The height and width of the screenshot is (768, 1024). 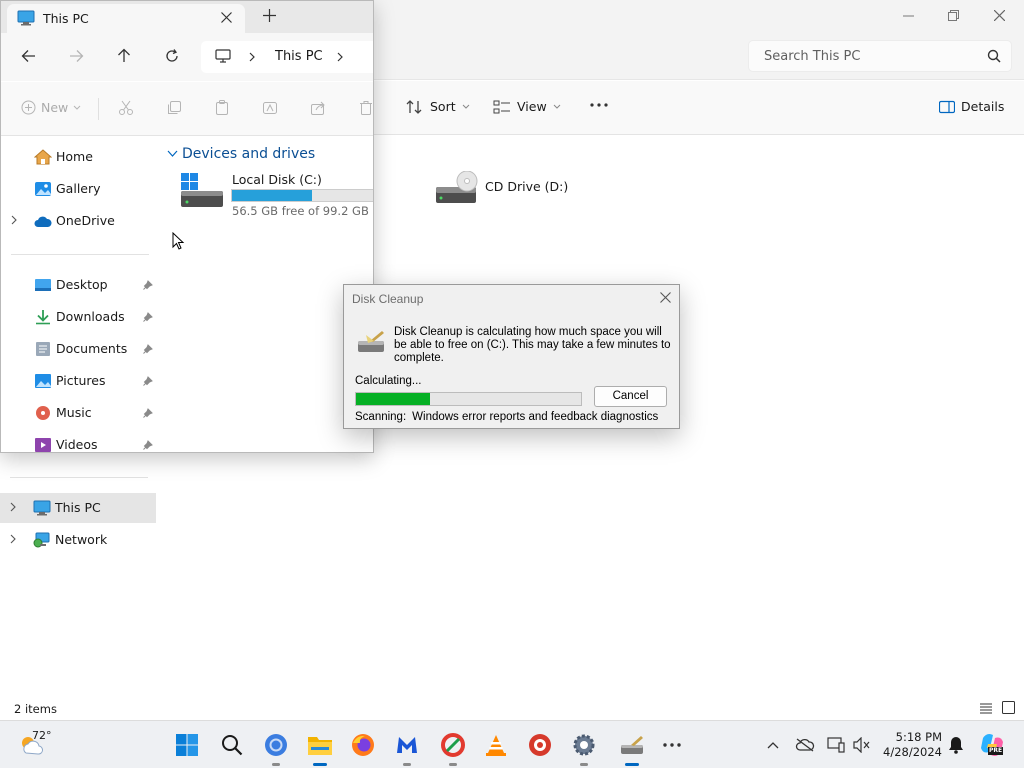 I want to click on sidebar-item-documents: Documents, so click(x=79, y=349).